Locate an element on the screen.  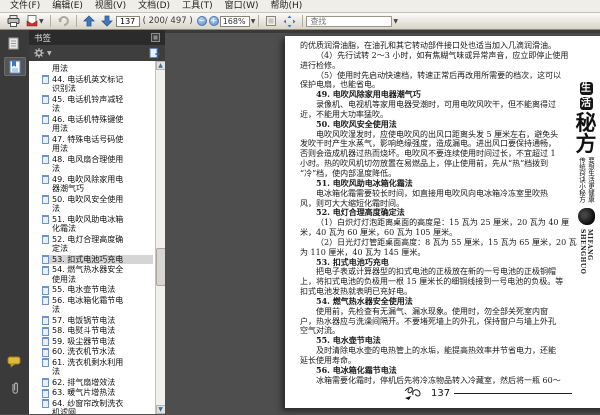
menu-item: 编辑(E) is located at coordinates (67, 6).